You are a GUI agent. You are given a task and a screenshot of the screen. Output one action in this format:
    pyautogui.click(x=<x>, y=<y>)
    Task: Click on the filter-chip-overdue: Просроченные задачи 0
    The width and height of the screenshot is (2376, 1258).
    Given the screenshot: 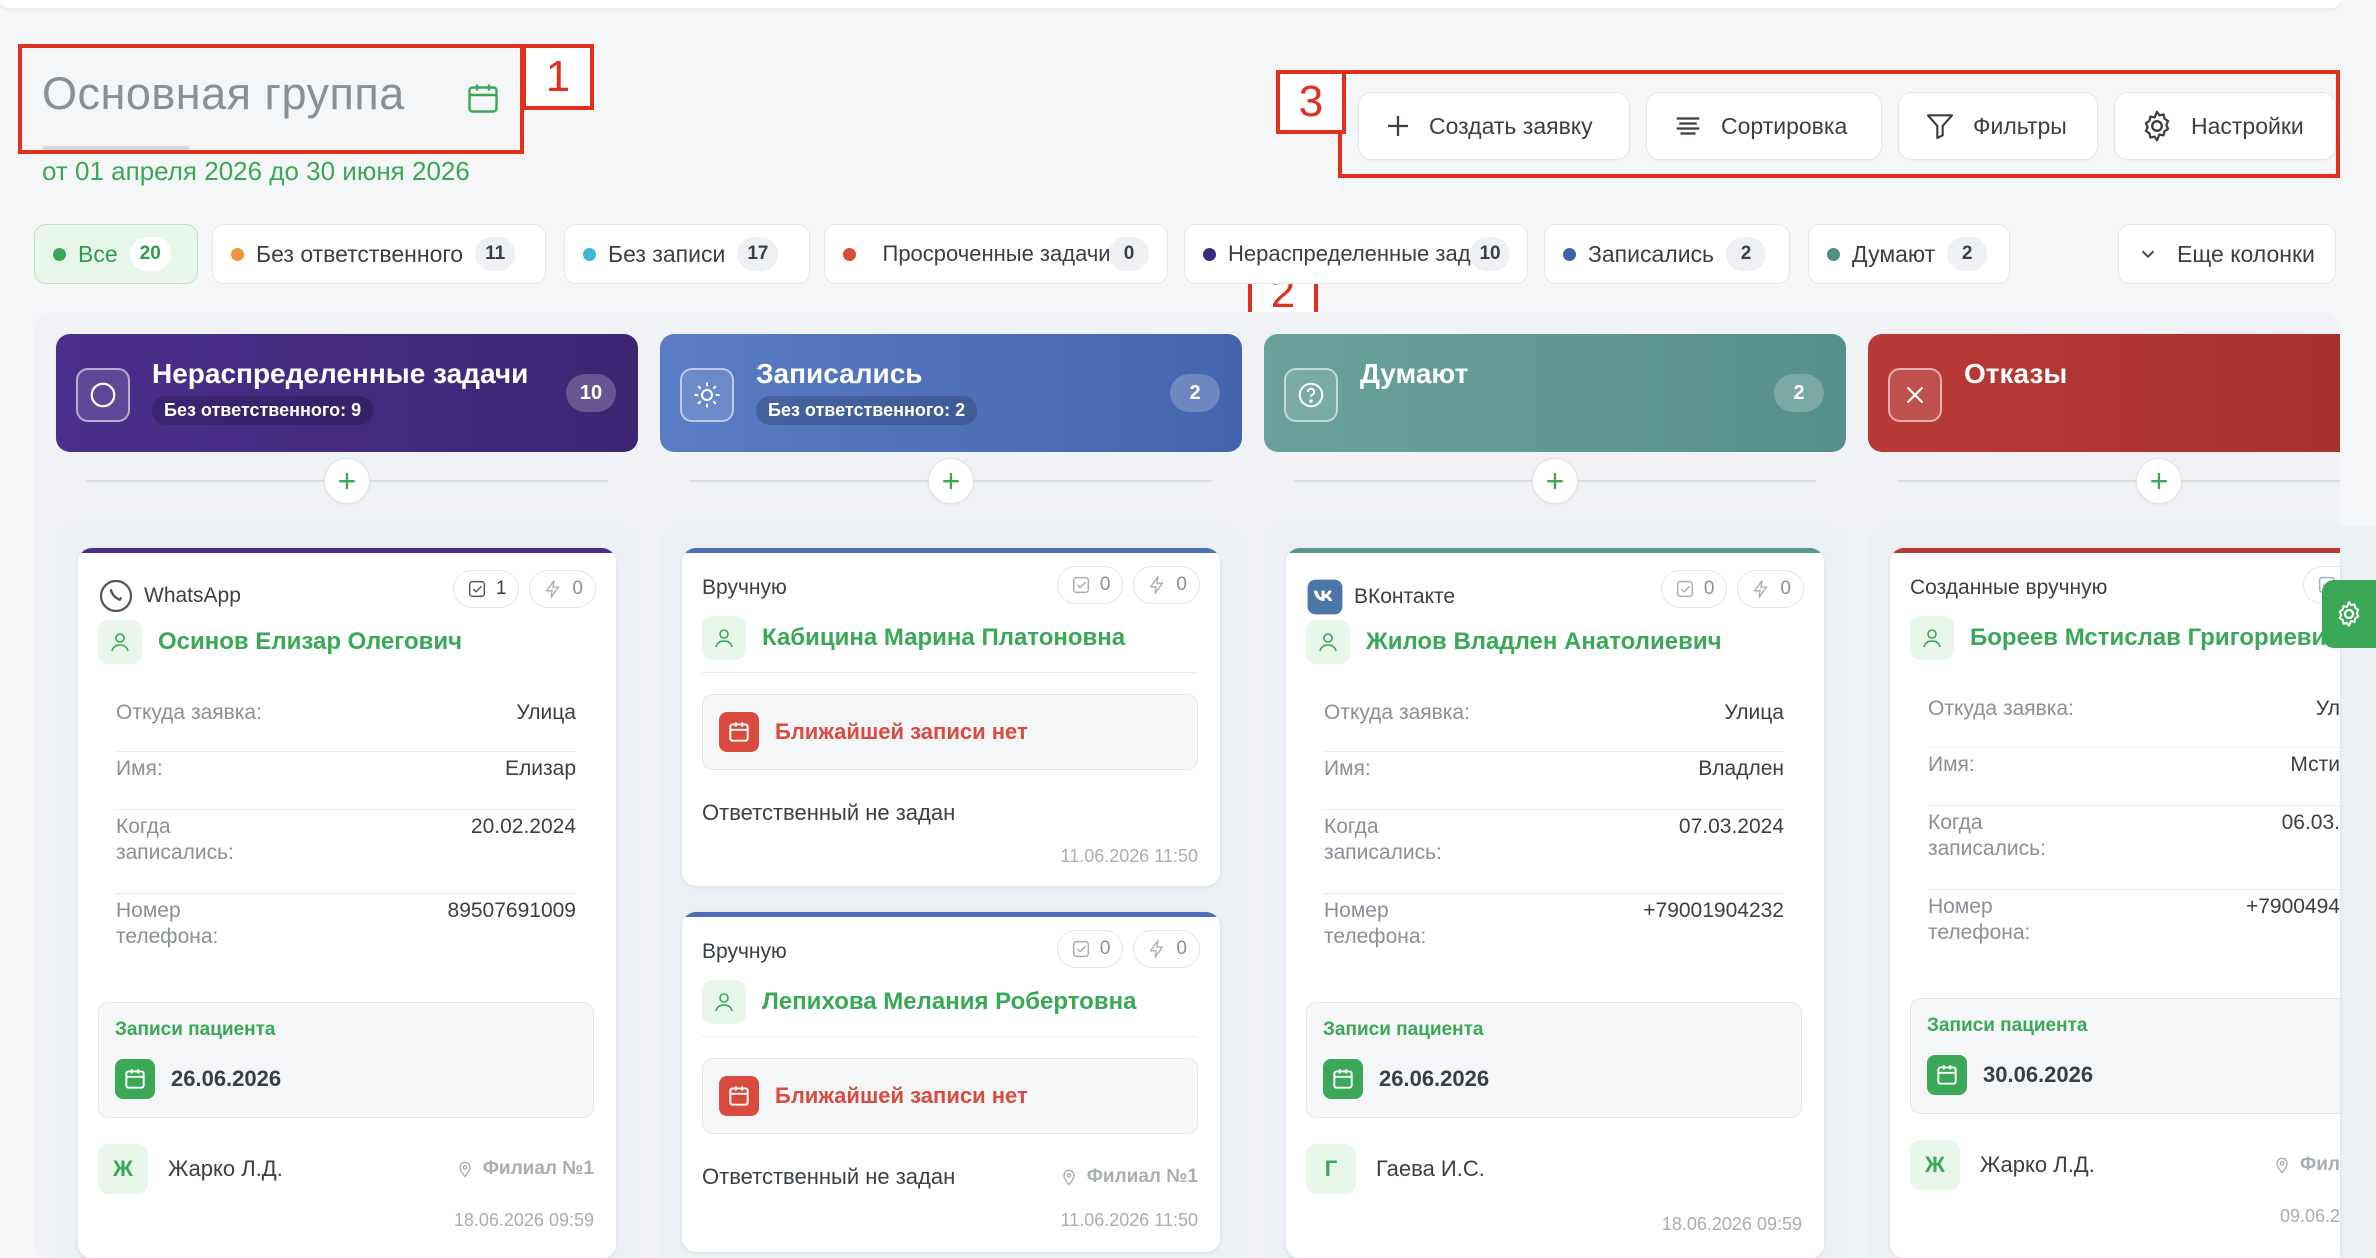 What is the action you would take?
    pyautogui.click(x=996, y=254)
    